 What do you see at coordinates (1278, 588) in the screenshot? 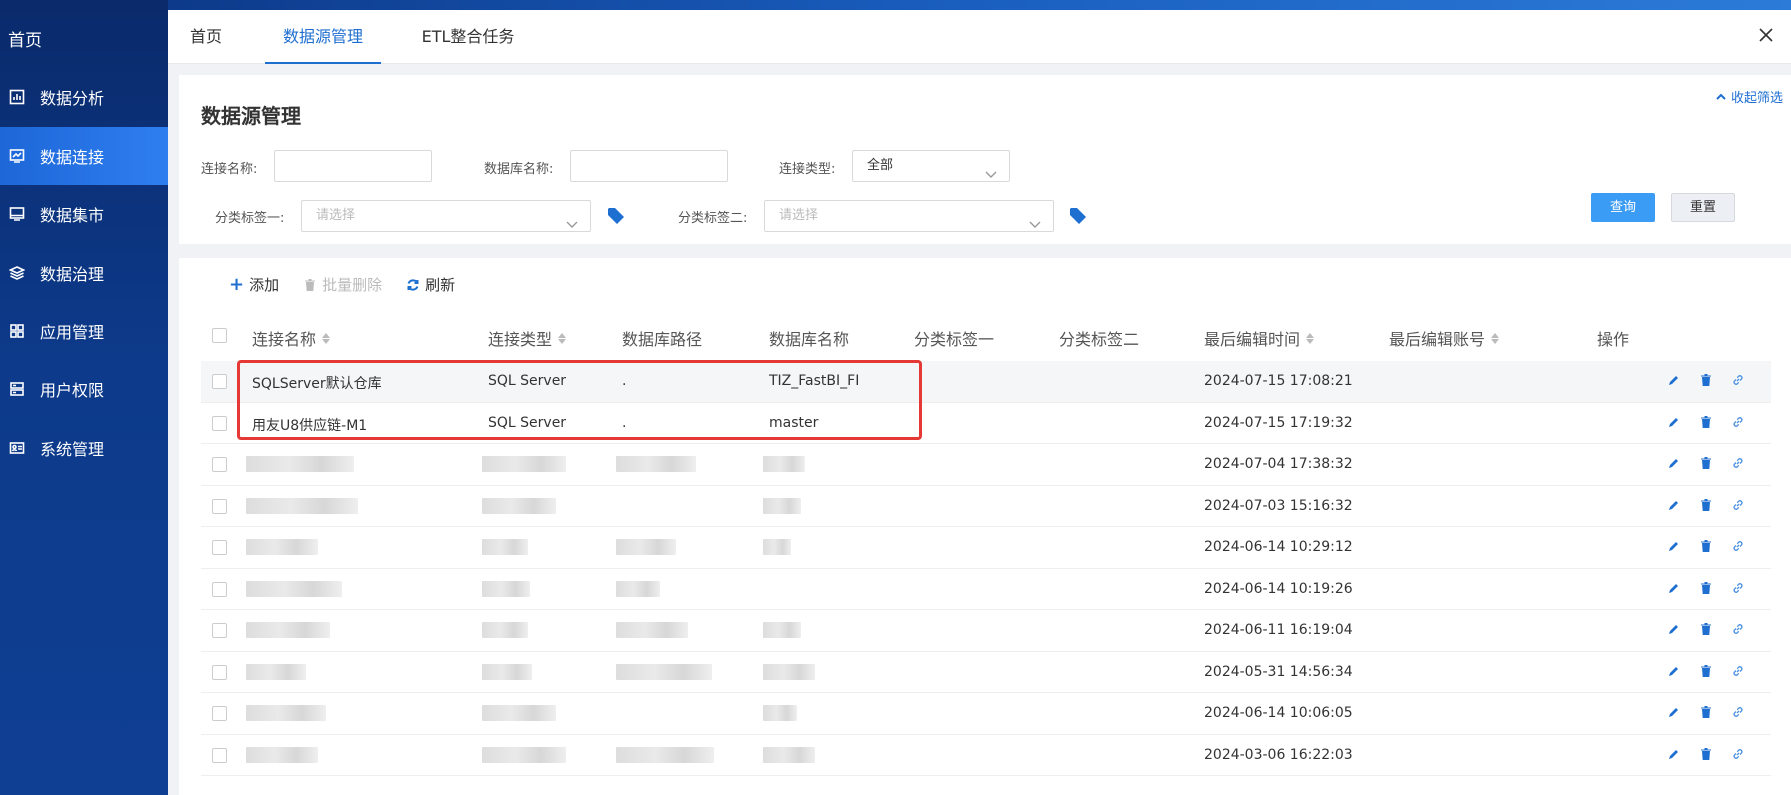
I see `cell-last-edit-time: 2024-06-14 10:19:26` at bounding box center [1278, 588].